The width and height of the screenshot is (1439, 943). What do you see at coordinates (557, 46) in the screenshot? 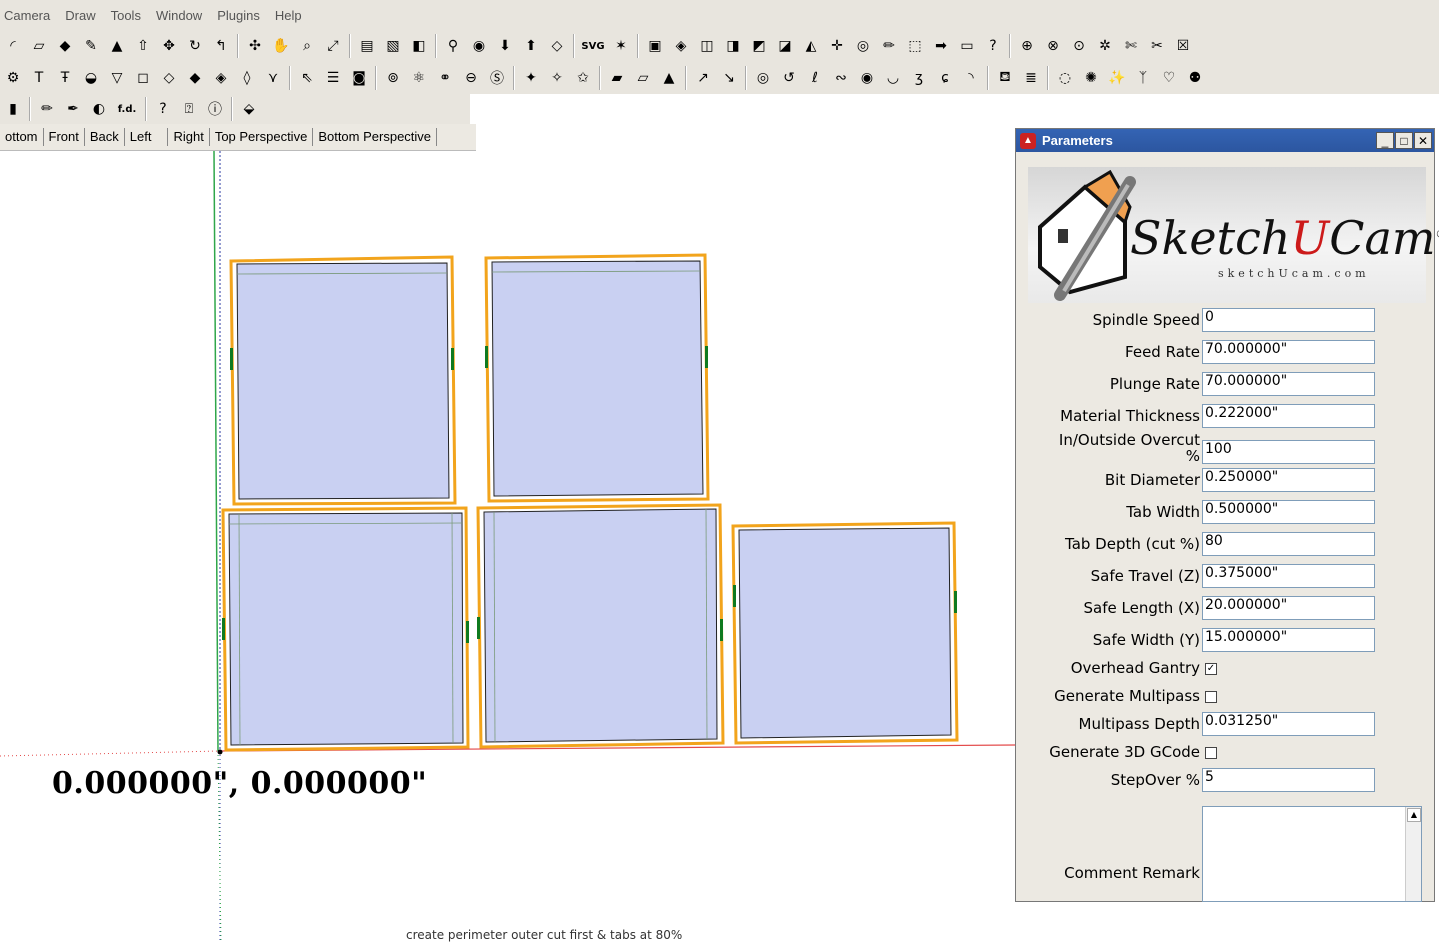
I see `extension-icon: ◇` at bounding box center [557, 46].